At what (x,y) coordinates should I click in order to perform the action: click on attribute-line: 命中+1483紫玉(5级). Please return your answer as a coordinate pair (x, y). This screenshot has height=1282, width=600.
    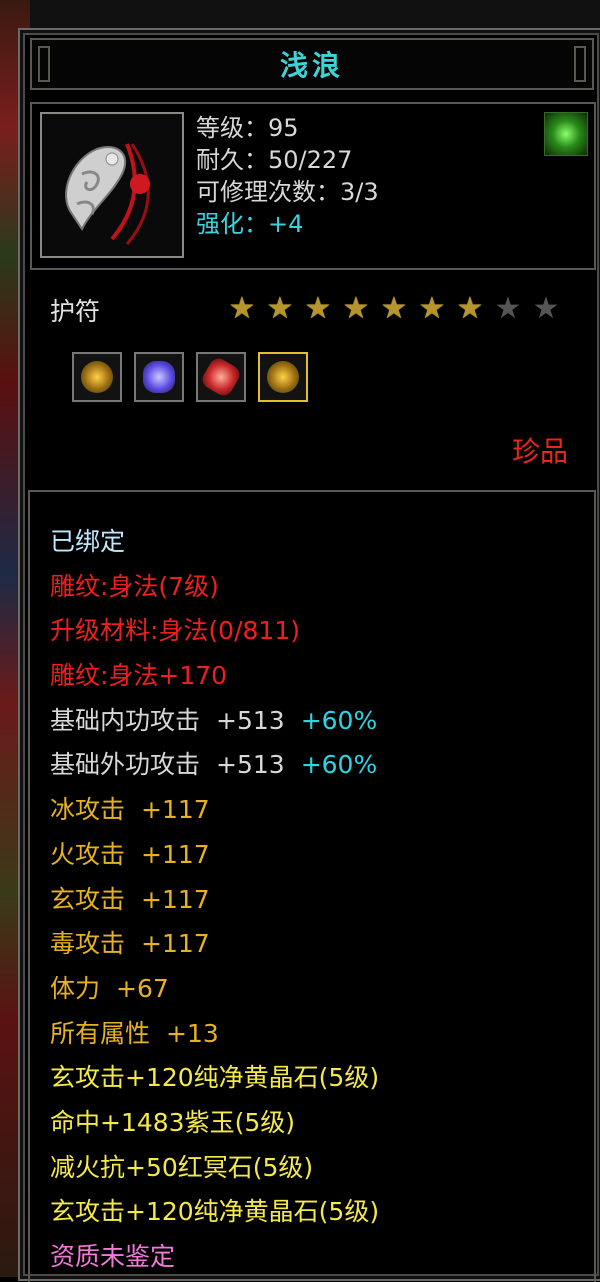
    Looking at the image, I should click on (214, 1123).